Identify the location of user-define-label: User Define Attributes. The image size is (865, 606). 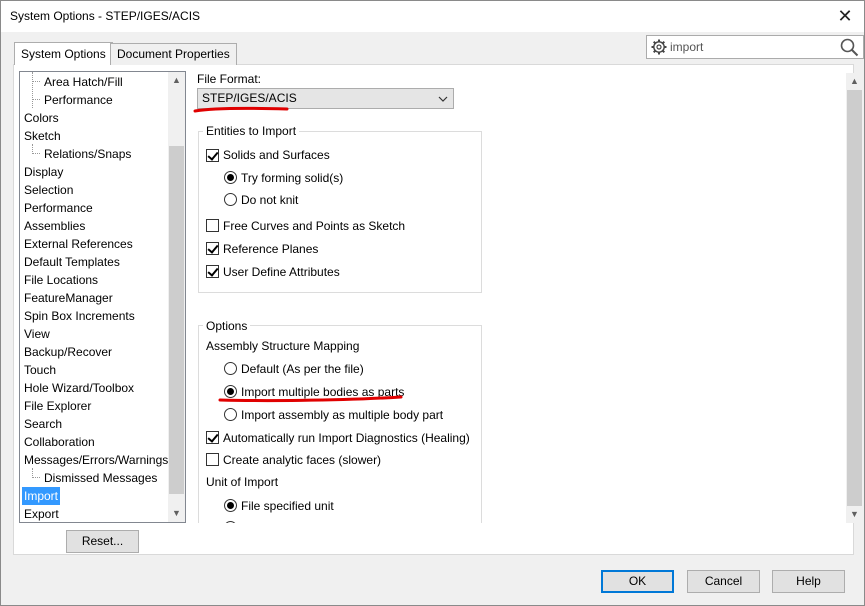
(281, 272).